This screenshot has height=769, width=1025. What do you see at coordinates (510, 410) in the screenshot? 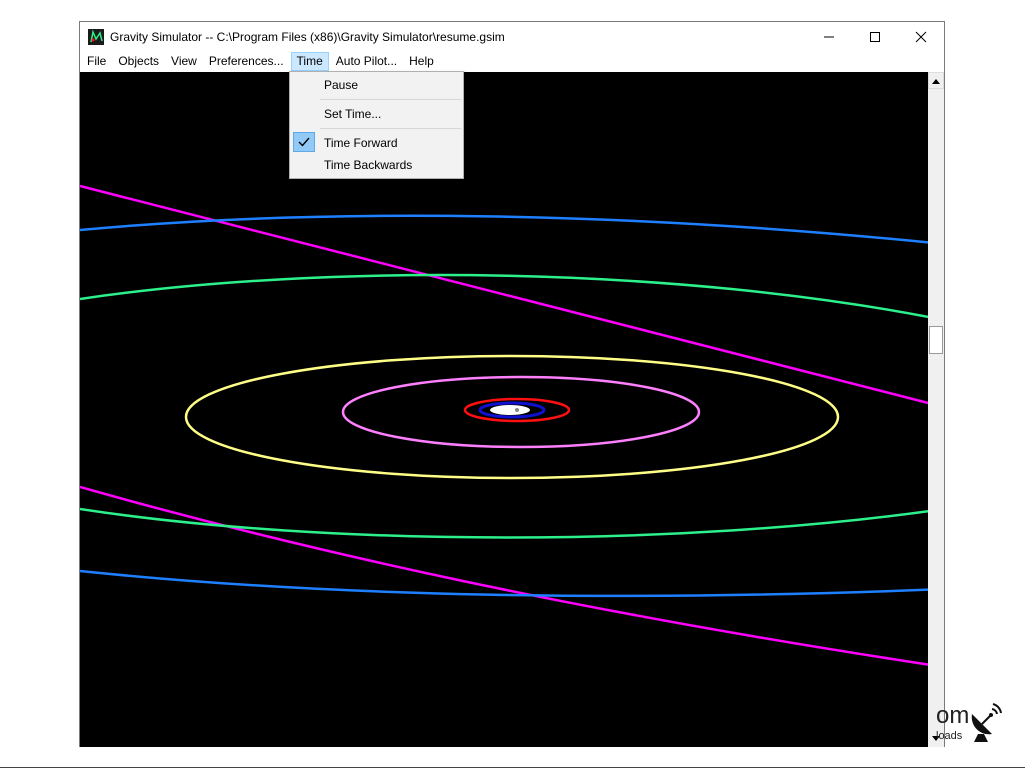
I see `central-body` at bounding box center [510, 410].